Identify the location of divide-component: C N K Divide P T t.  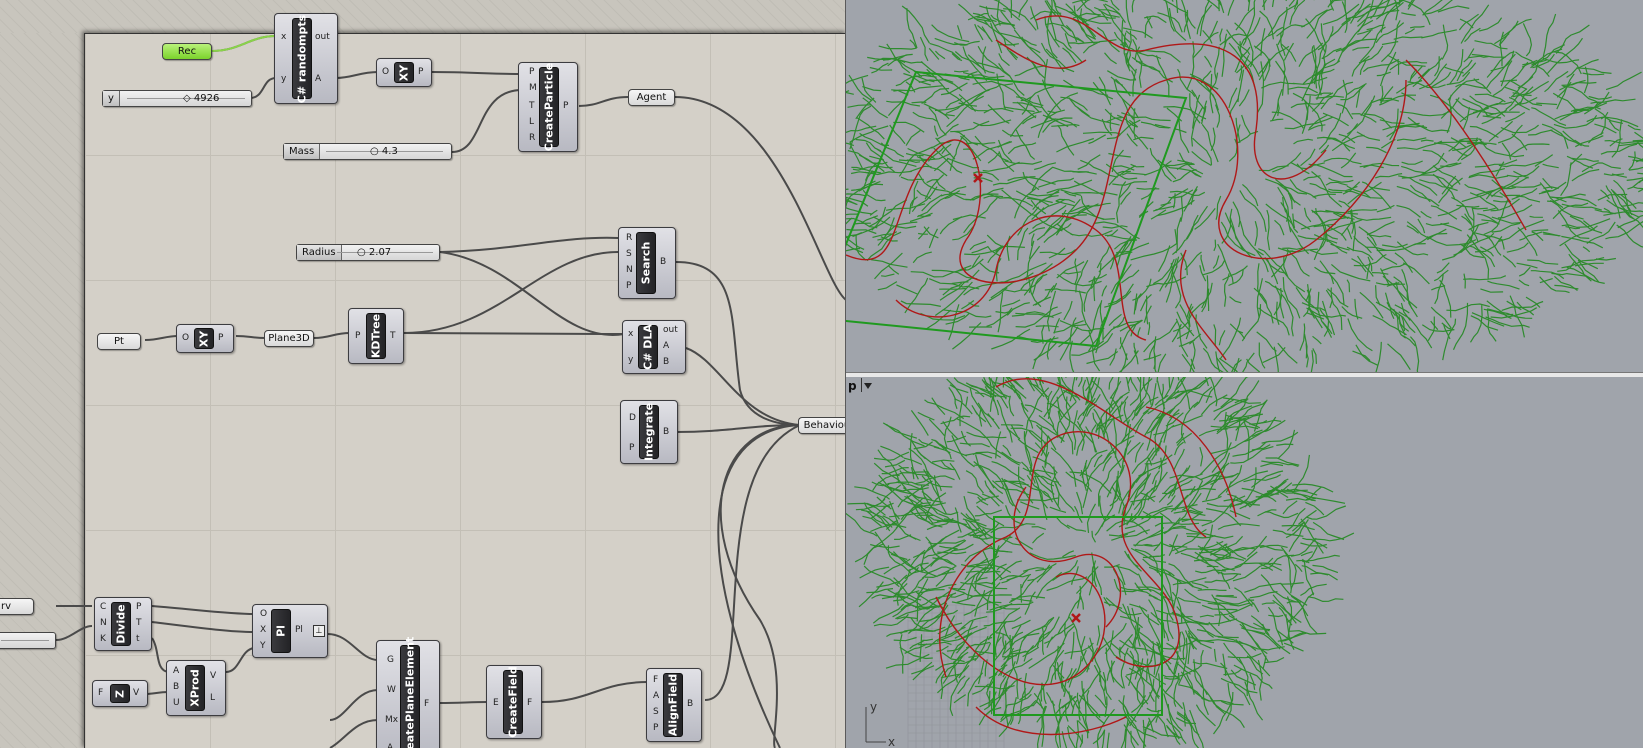
(123, 624).